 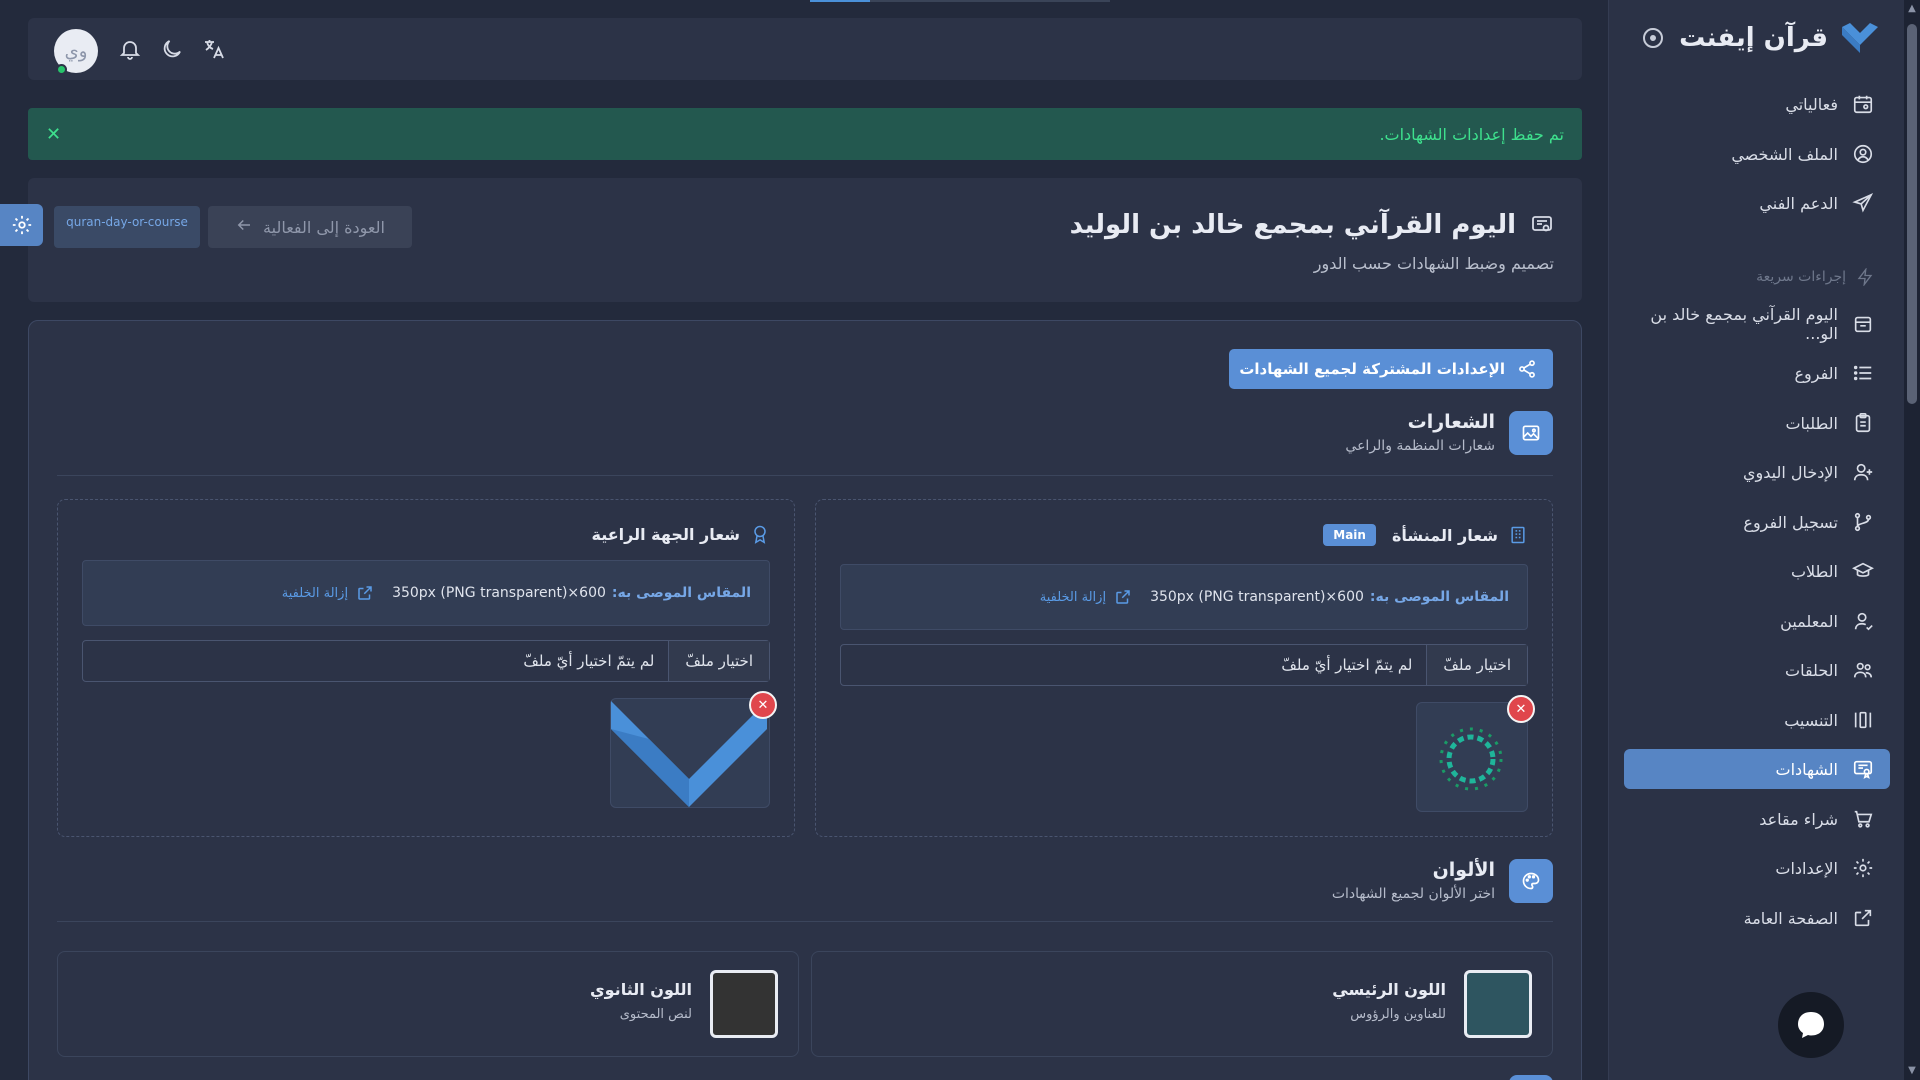 I want to click on sidebar-item-branches: الفروع, so click(x=1757, y=373).